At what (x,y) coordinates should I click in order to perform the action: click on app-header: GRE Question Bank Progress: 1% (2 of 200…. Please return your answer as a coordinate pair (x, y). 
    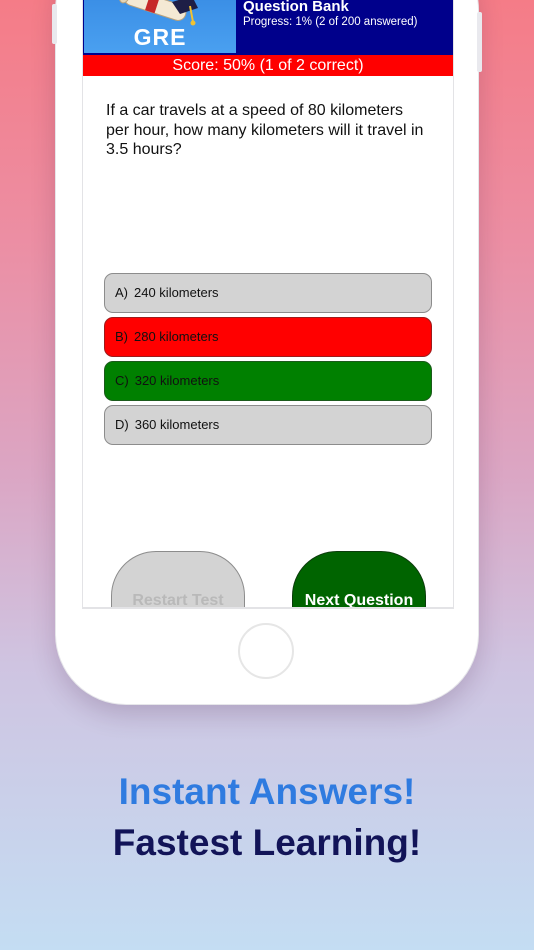
    Looking at the image, I should click on (268, 27).